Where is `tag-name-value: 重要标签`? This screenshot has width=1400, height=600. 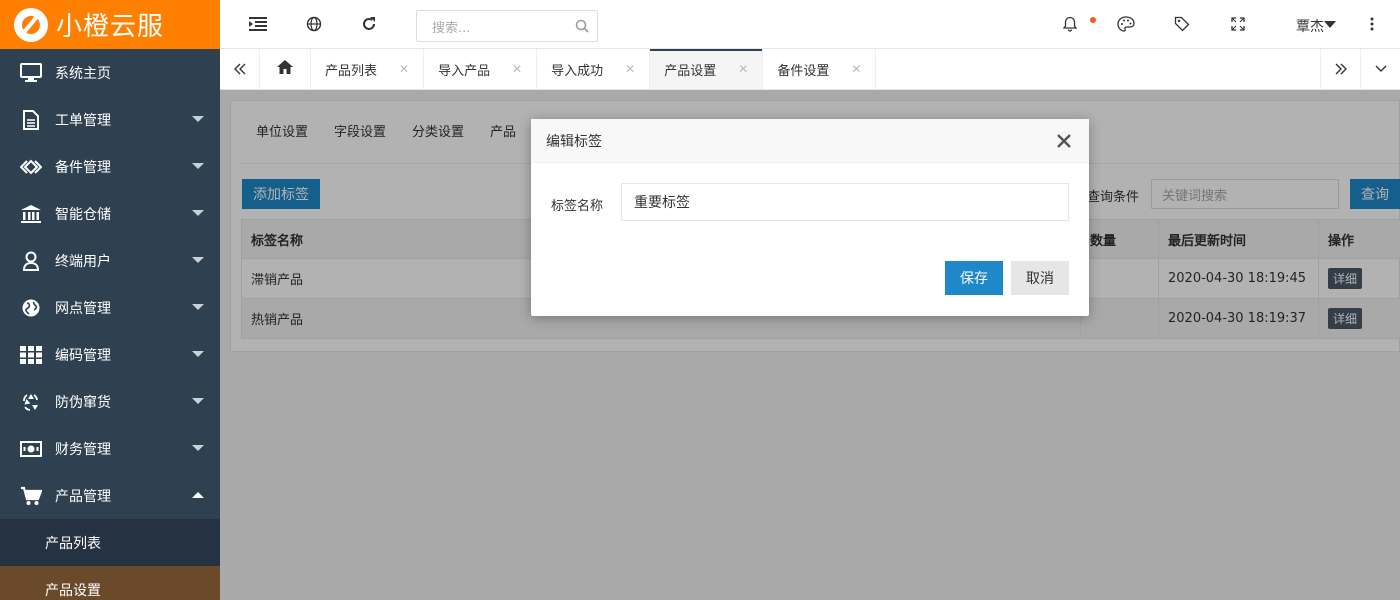 tag-name-value: 重要标签 is located at coordinates (662, 203).